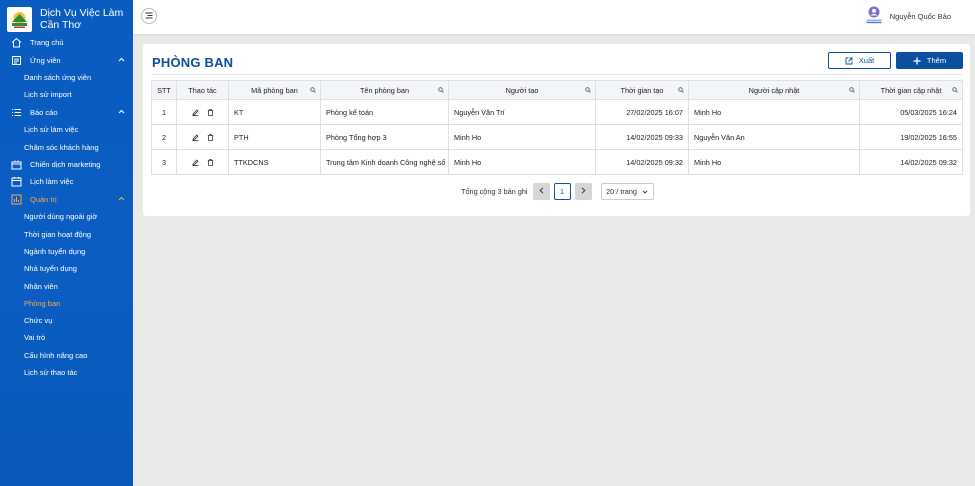 This screenshot has width=975, height=486. Describe the element at coordinates (16, 60) in the screenshot. I see `candidate-icon` at that location.